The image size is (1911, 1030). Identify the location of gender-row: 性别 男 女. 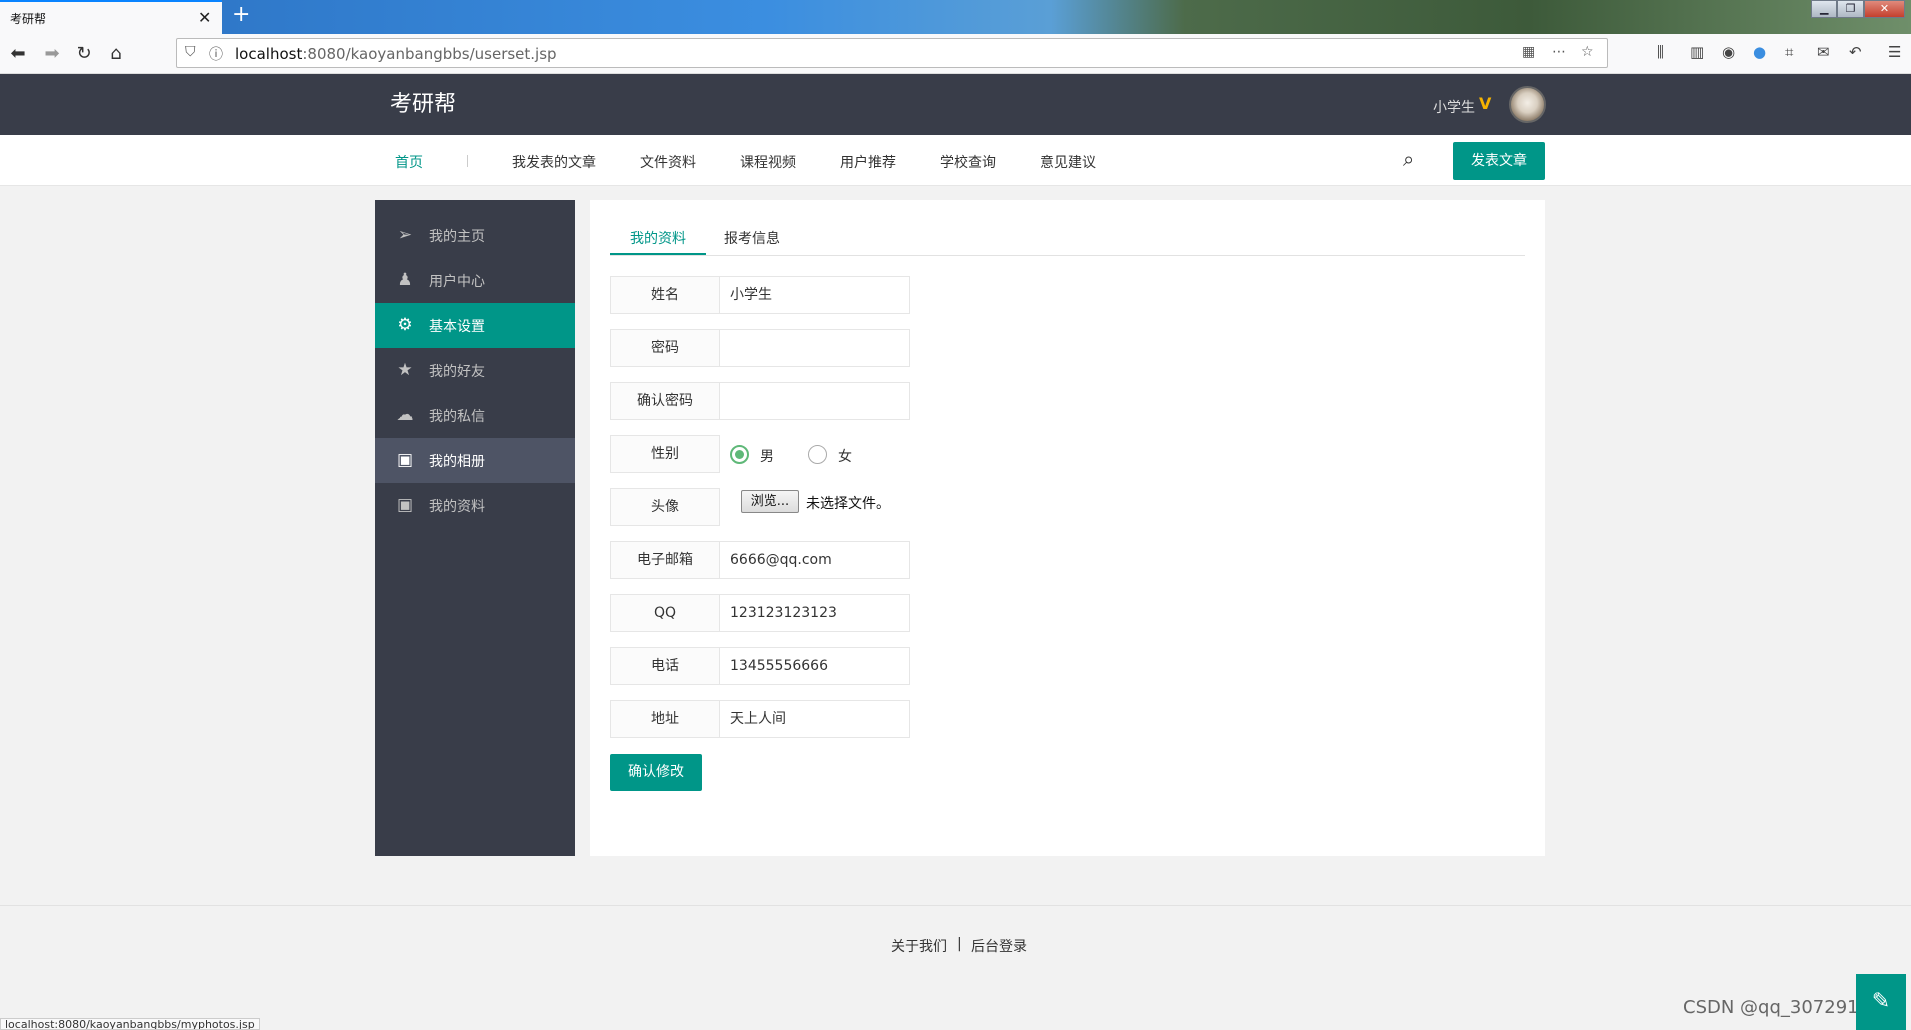
(760, 454).